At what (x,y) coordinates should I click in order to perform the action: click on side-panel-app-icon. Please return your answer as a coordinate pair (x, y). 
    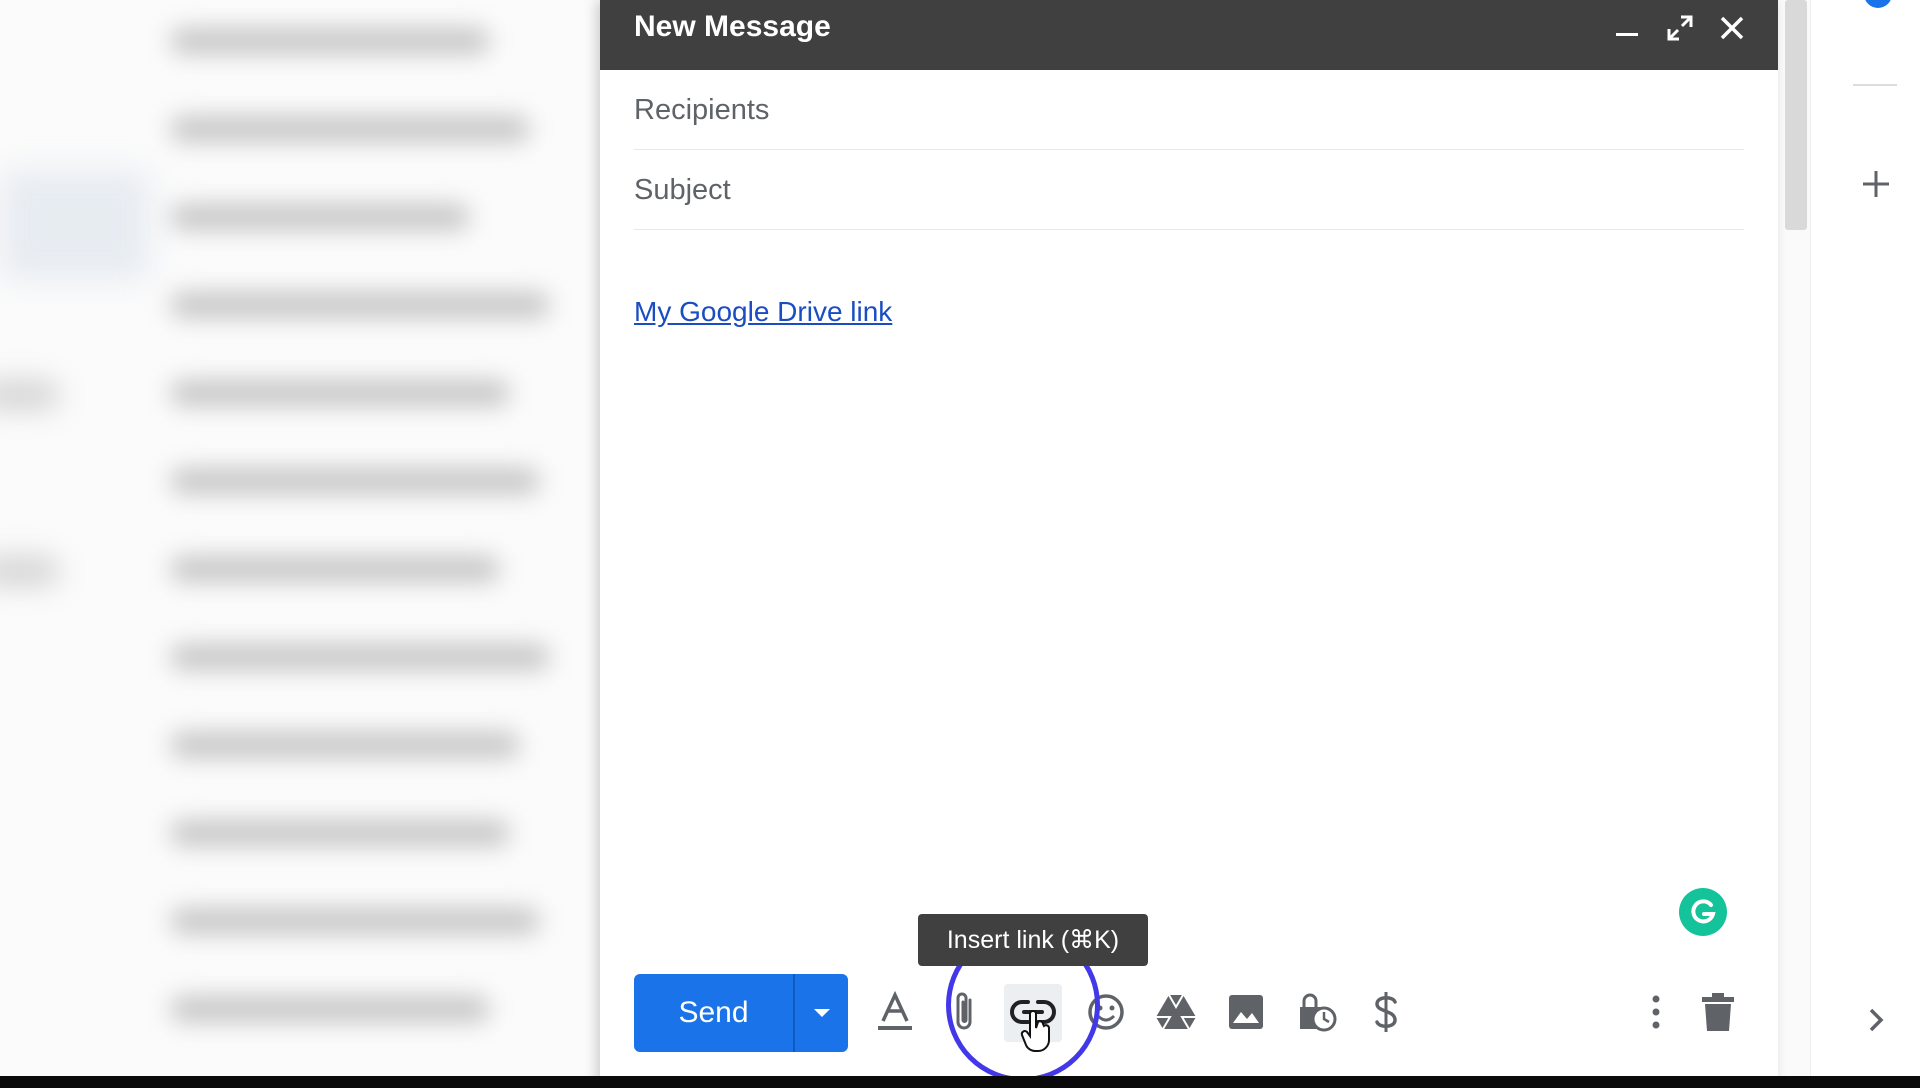
    Looking at the image, I should click on (1878, 4).